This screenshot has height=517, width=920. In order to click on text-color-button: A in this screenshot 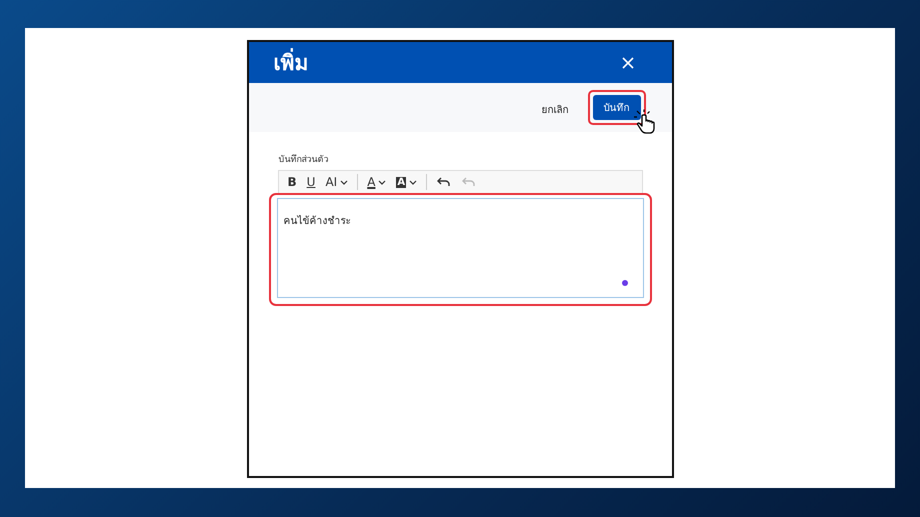, I will do `click(377, 182)`.